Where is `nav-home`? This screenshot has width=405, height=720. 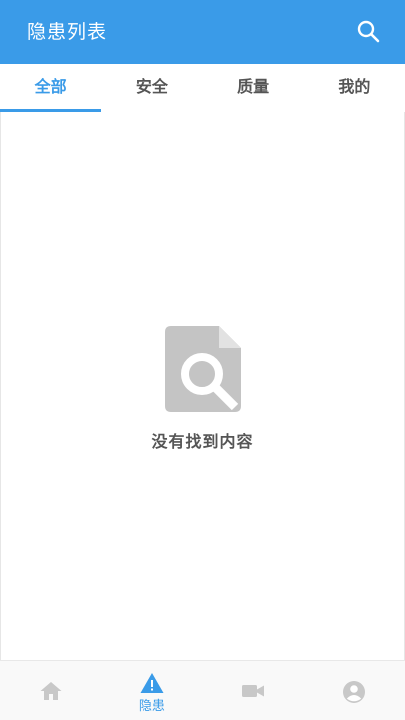 nav-home is located at coordinates (50, 690).